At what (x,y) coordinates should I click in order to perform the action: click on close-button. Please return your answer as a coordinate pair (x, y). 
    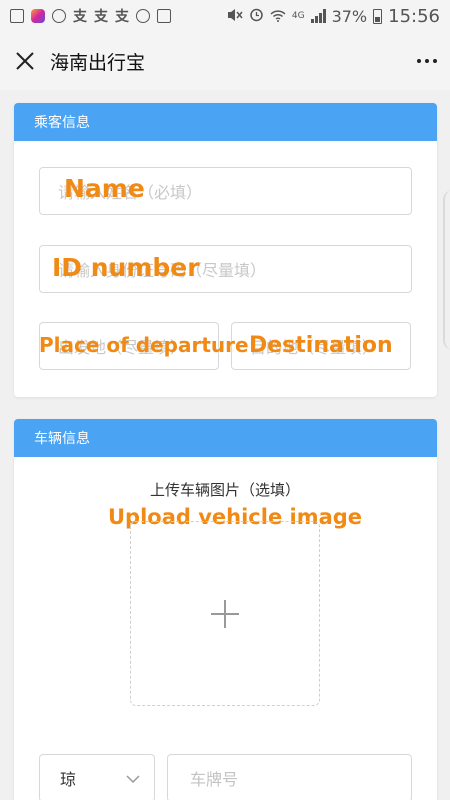
    Looking at the image, I should click on (25, 61).